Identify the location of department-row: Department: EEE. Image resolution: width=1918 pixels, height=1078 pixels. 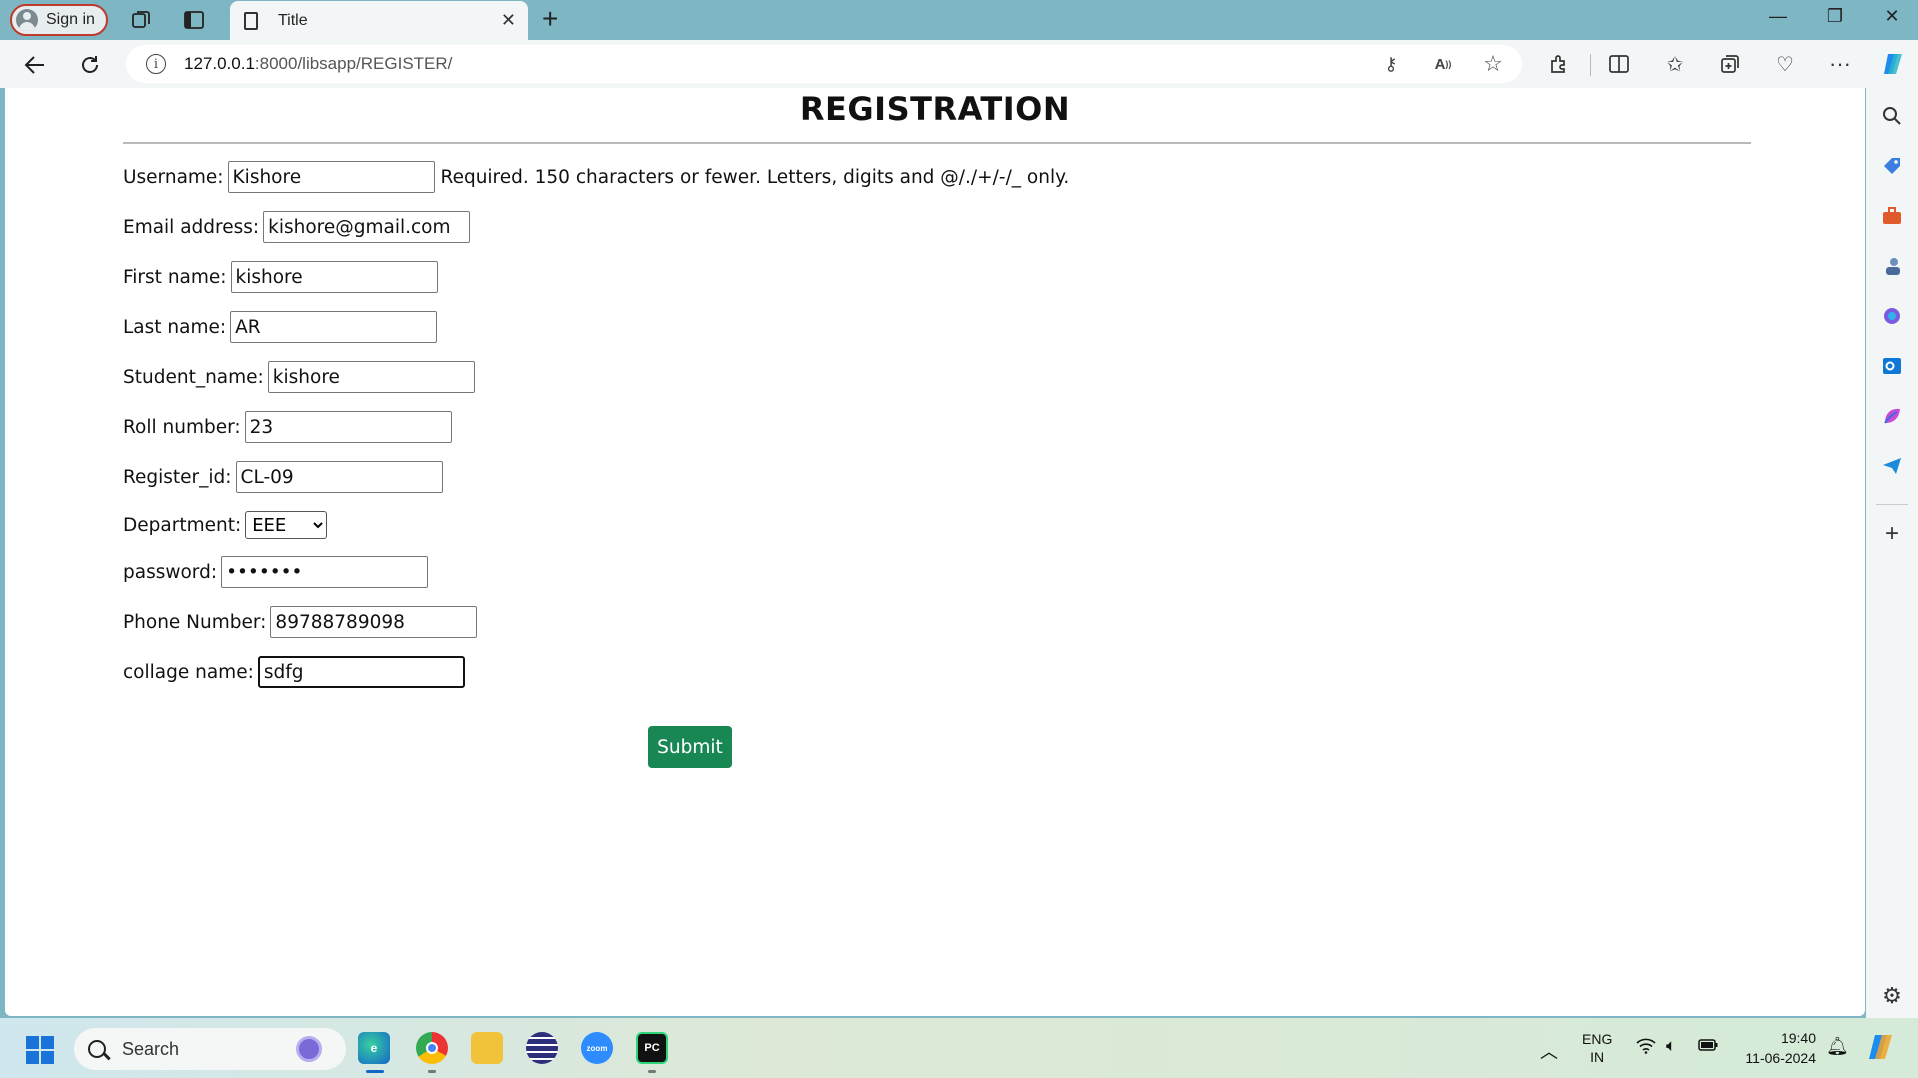
(225, 525).